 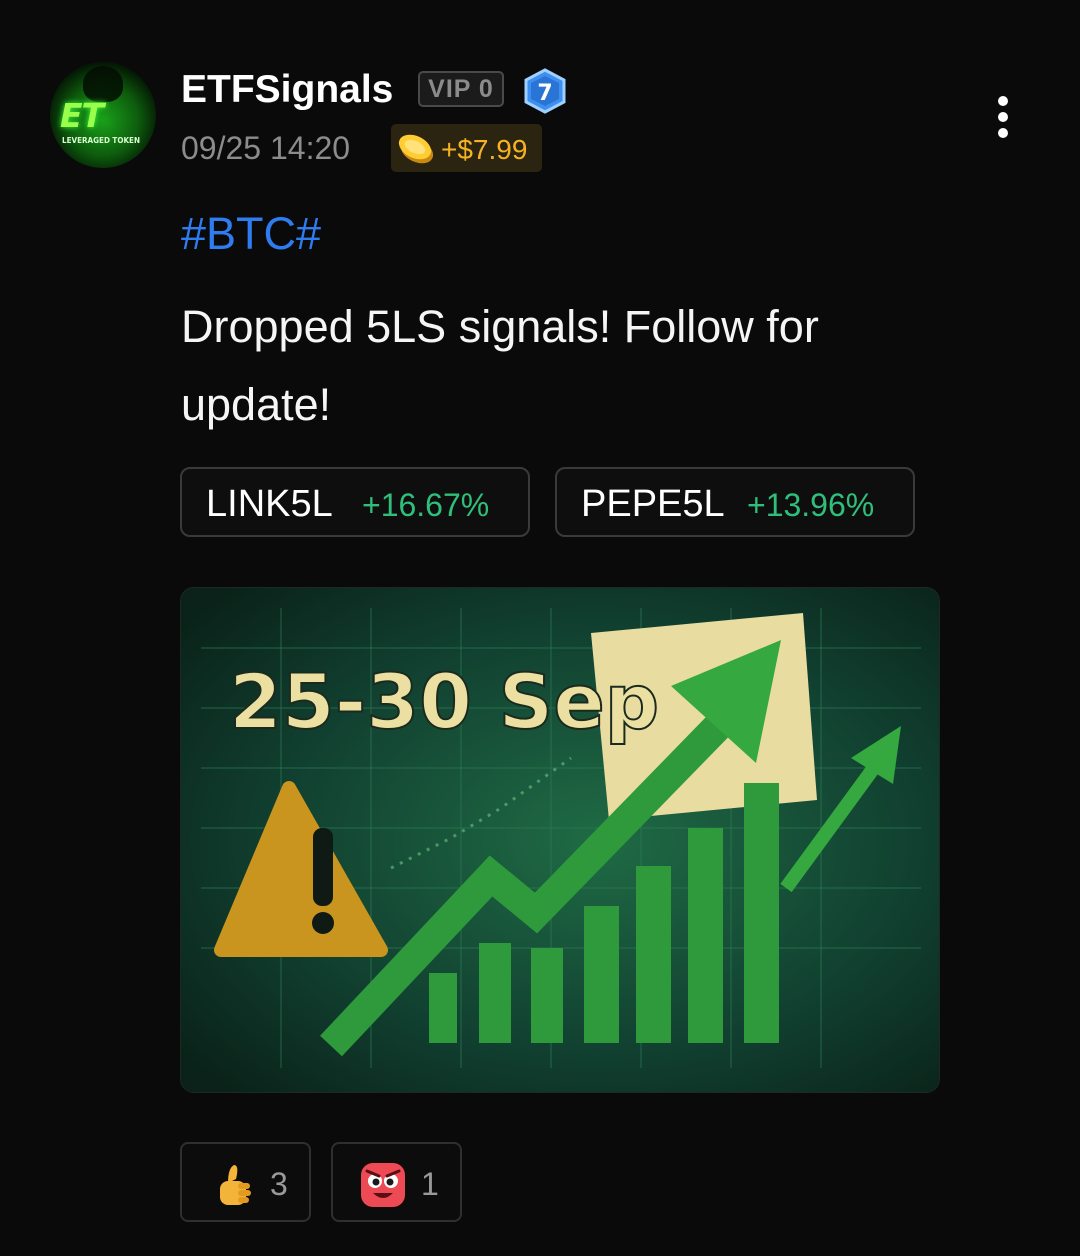 What do you see at coordinates (484, 149) in the screenshot?
I see `reward-amount: +$7.99` at bounding box center [484, 149].